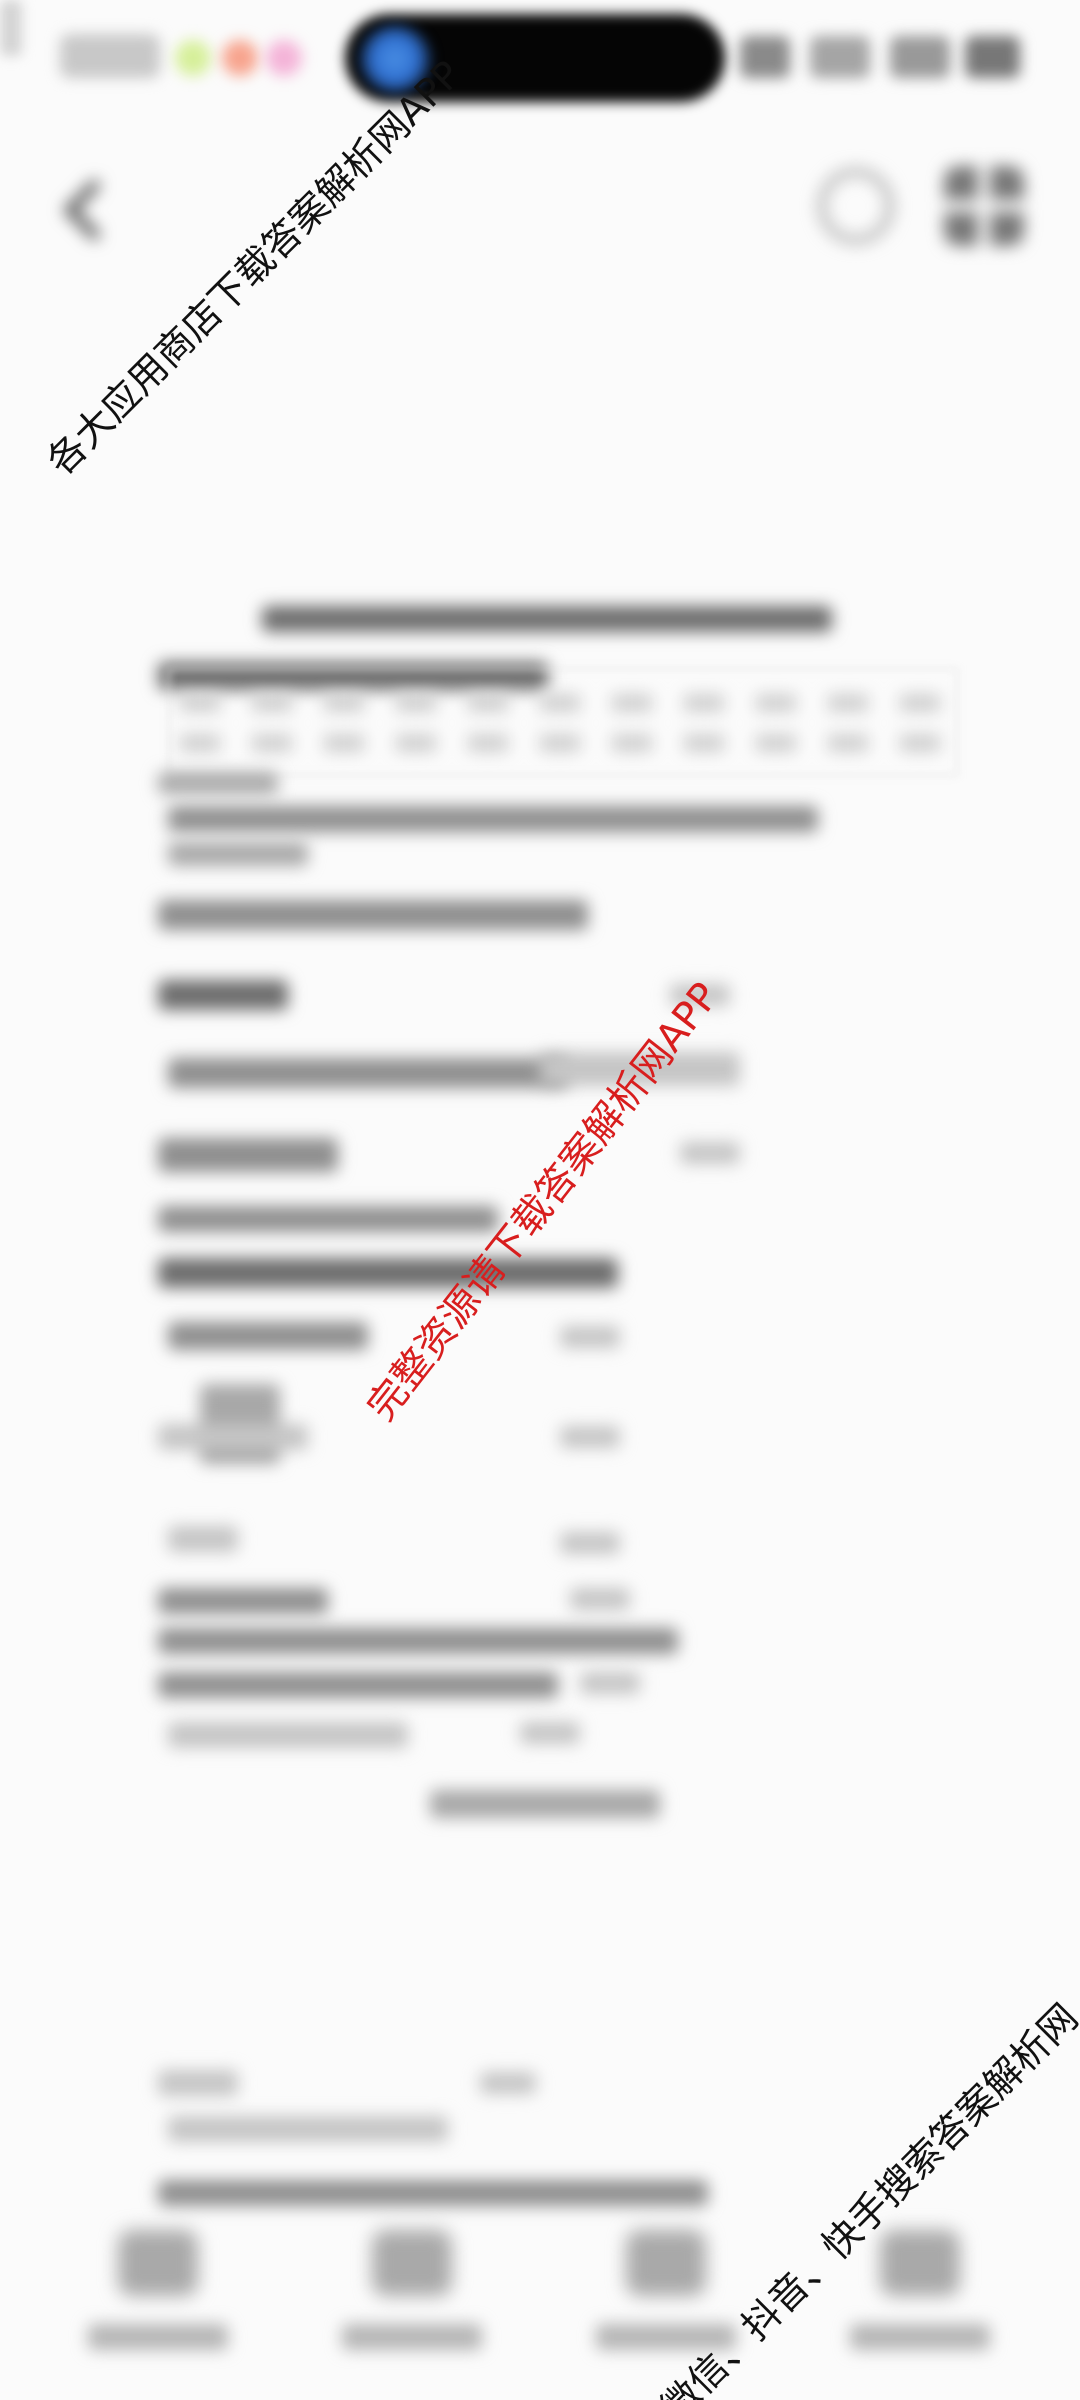 The width and height of the screenshot is (1080, 2400). Describe the element at coordinates (412, 2263) in the screenshot. I see `document-icon` at that location.